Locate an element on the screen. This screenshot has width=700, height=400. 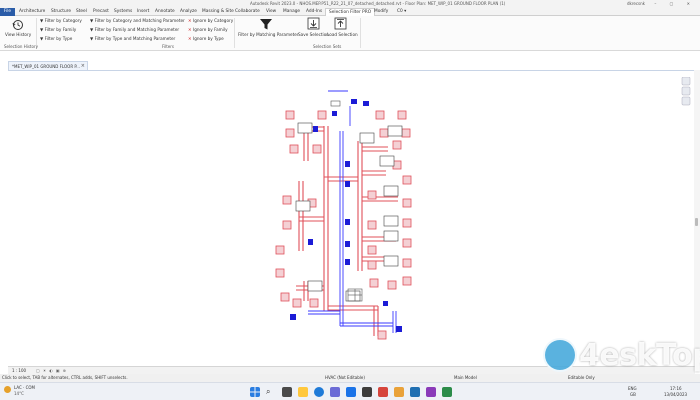
workset-selector: HVAC (Not Editable) is located at coordinates (345, 377).